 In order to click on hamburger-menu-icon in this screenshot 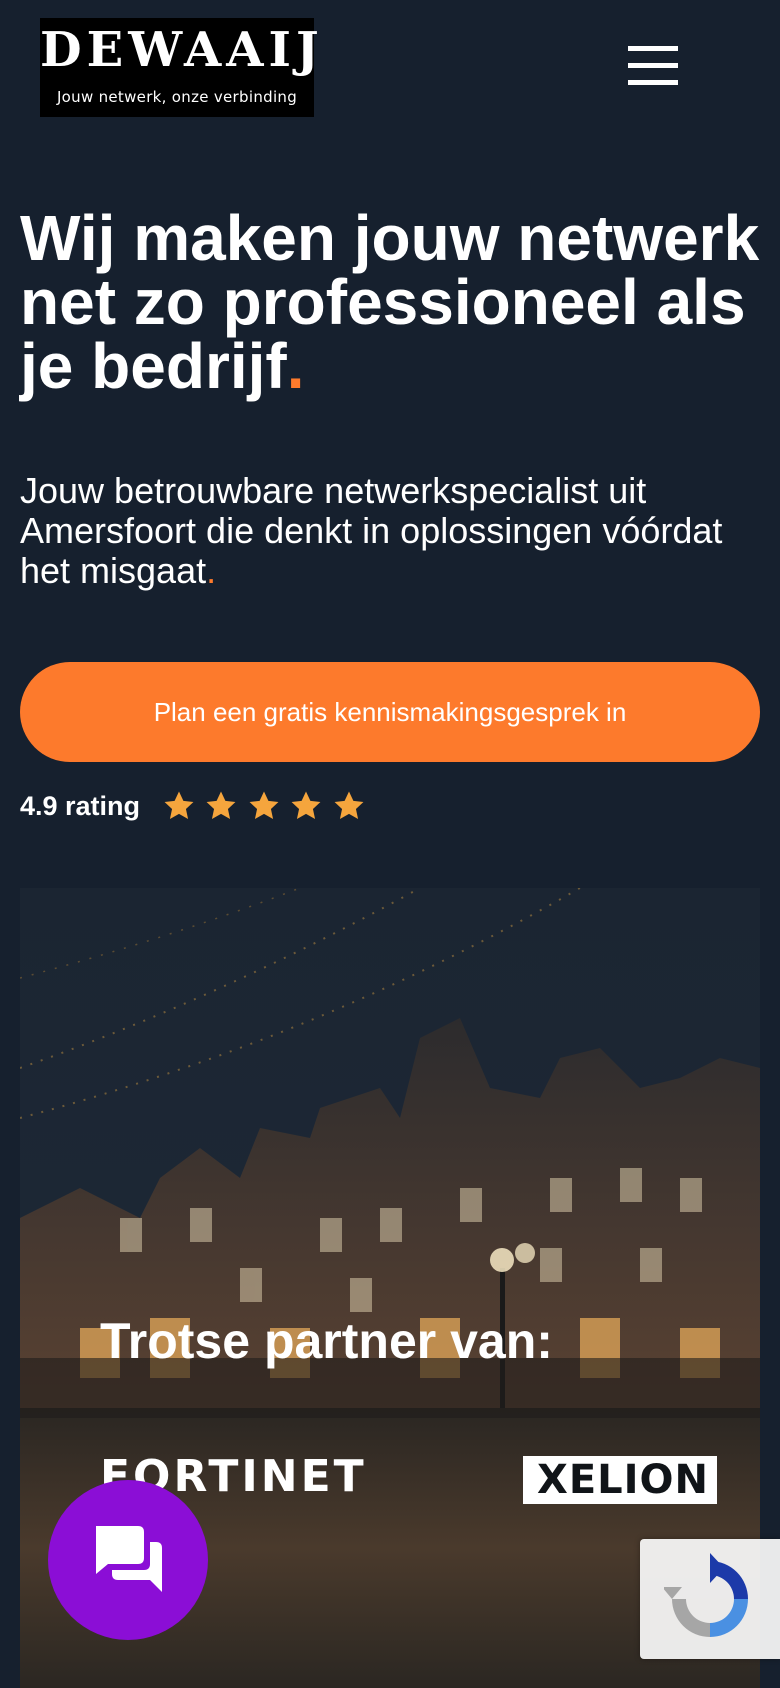, I will do `click(653, 65)`.